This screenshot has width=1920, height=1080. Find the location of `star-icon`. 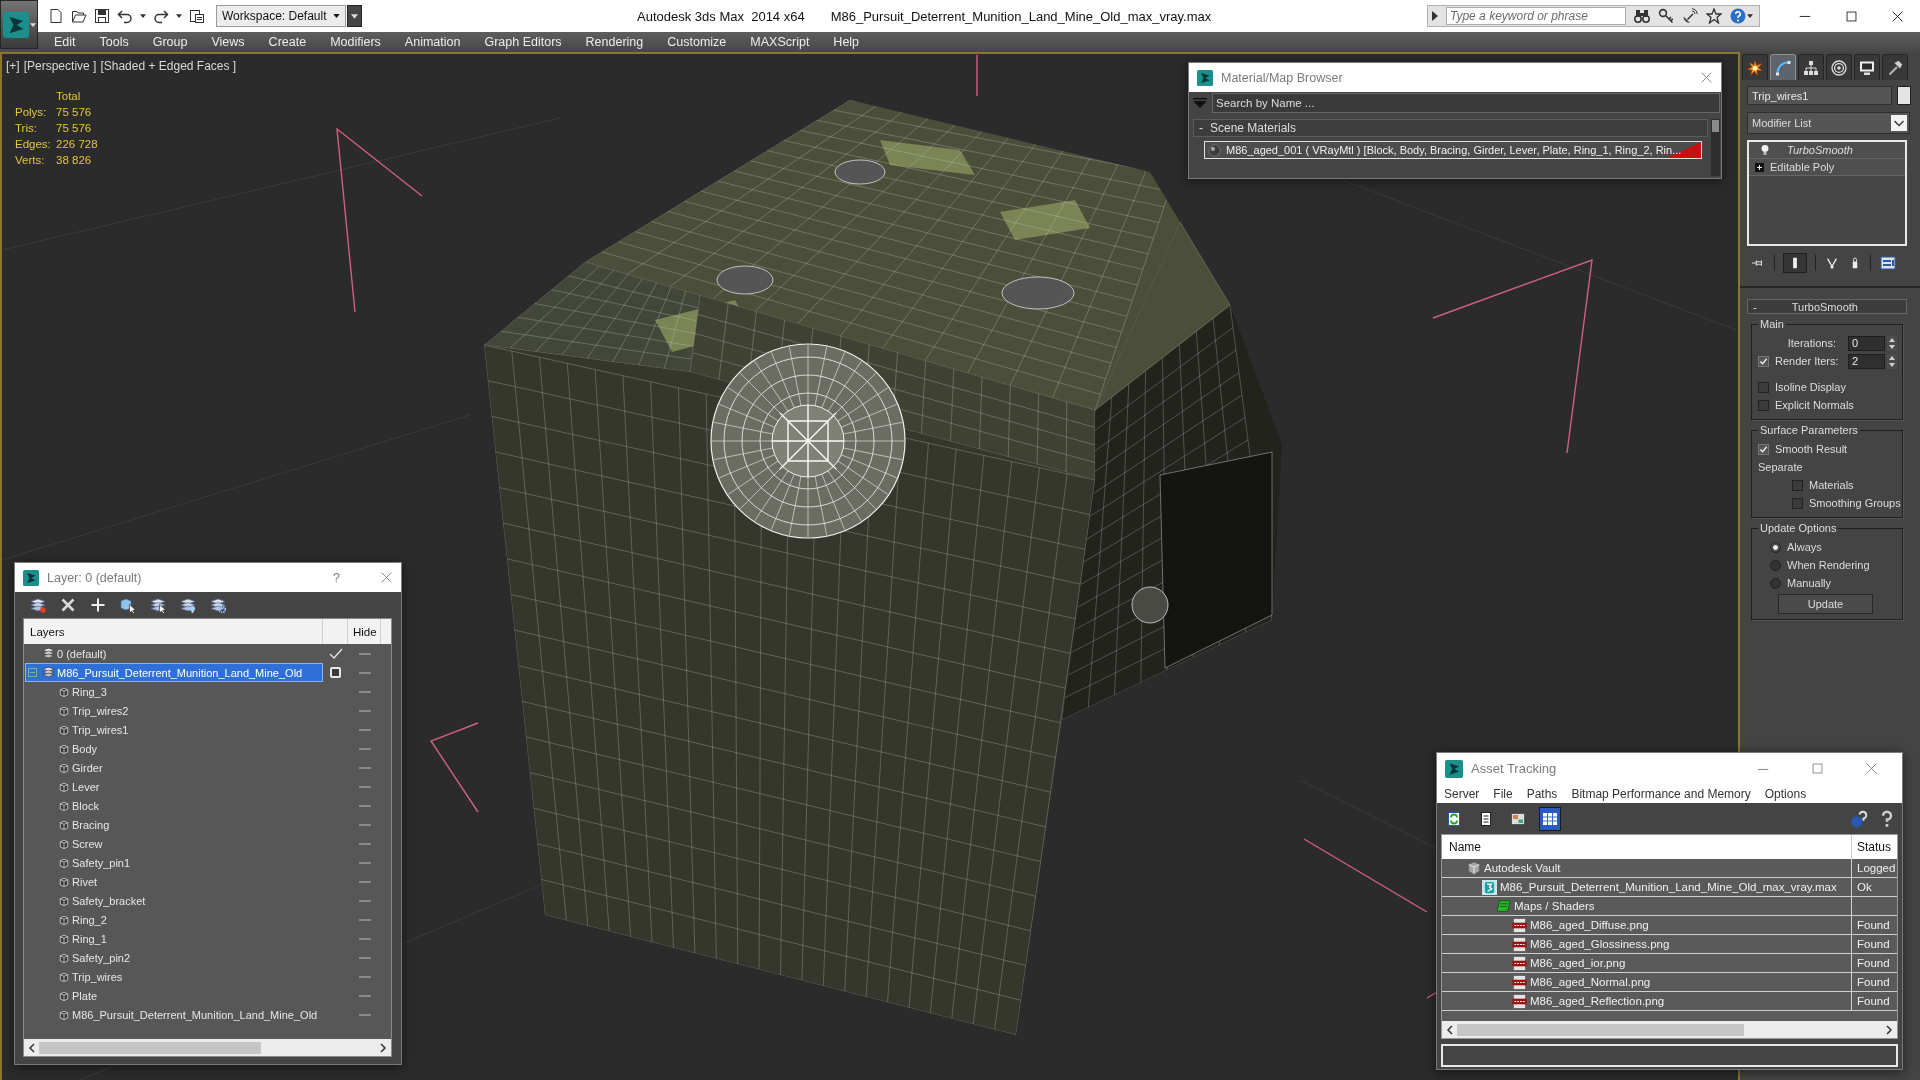

star-icon is located at coordinates (1714, 16).